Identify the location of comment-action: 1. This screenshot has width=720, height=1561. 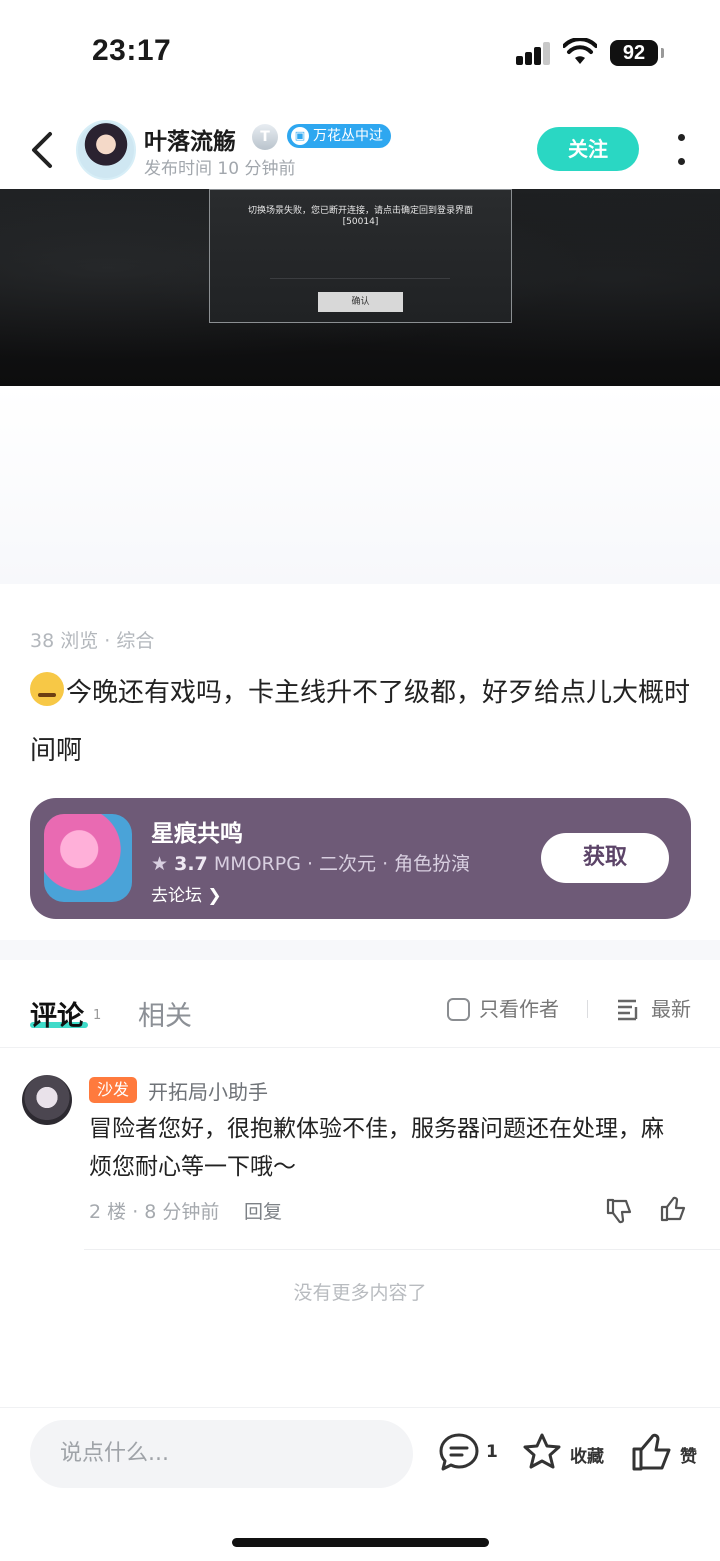
(468, 1453).